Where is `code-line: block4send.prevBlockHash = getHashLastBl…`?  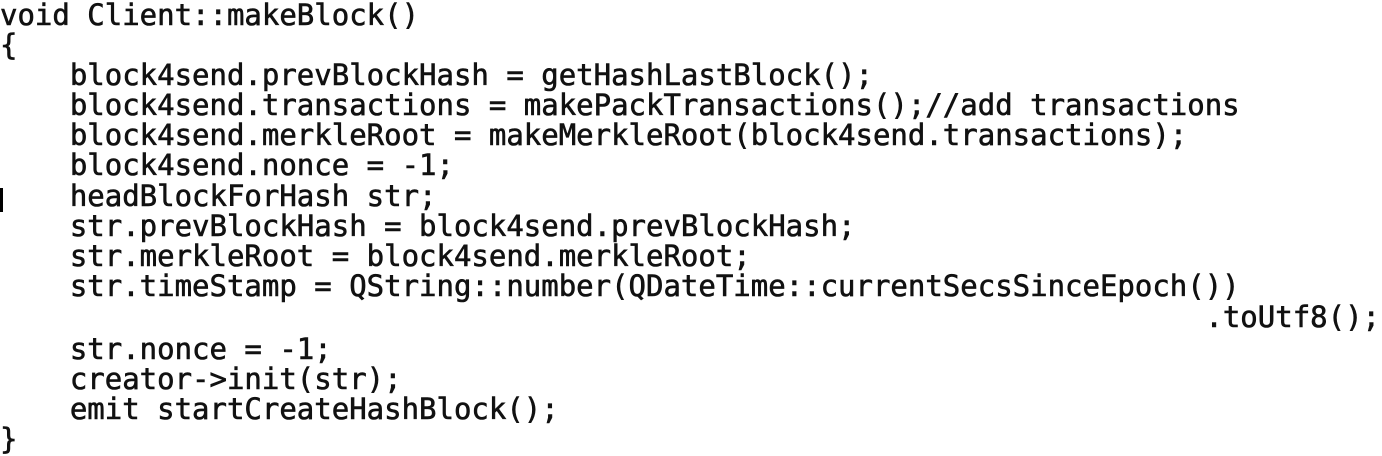
code-line: block4send.prevBlockHash = getHashLastBl… is located at coordinates (437, 75).